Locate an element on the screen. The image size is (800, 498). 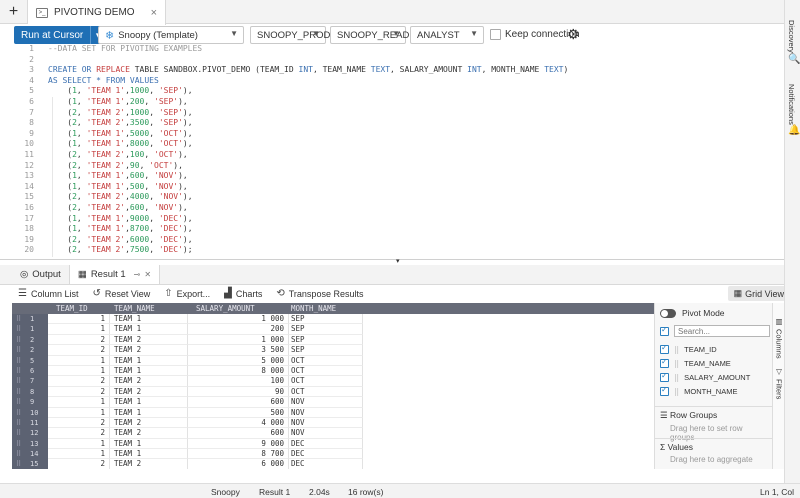
row-number: ⠿ 9 is located at coordinates (30, 402).